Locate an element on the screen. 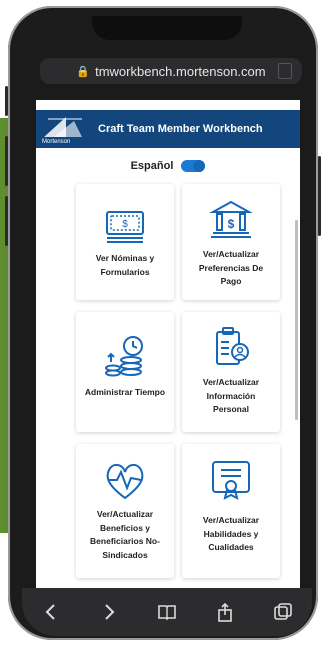 The height and width of the screenshot is (646, 322). tile-manage-time: Administrar Tiempo is located at coordinates (125, 372).